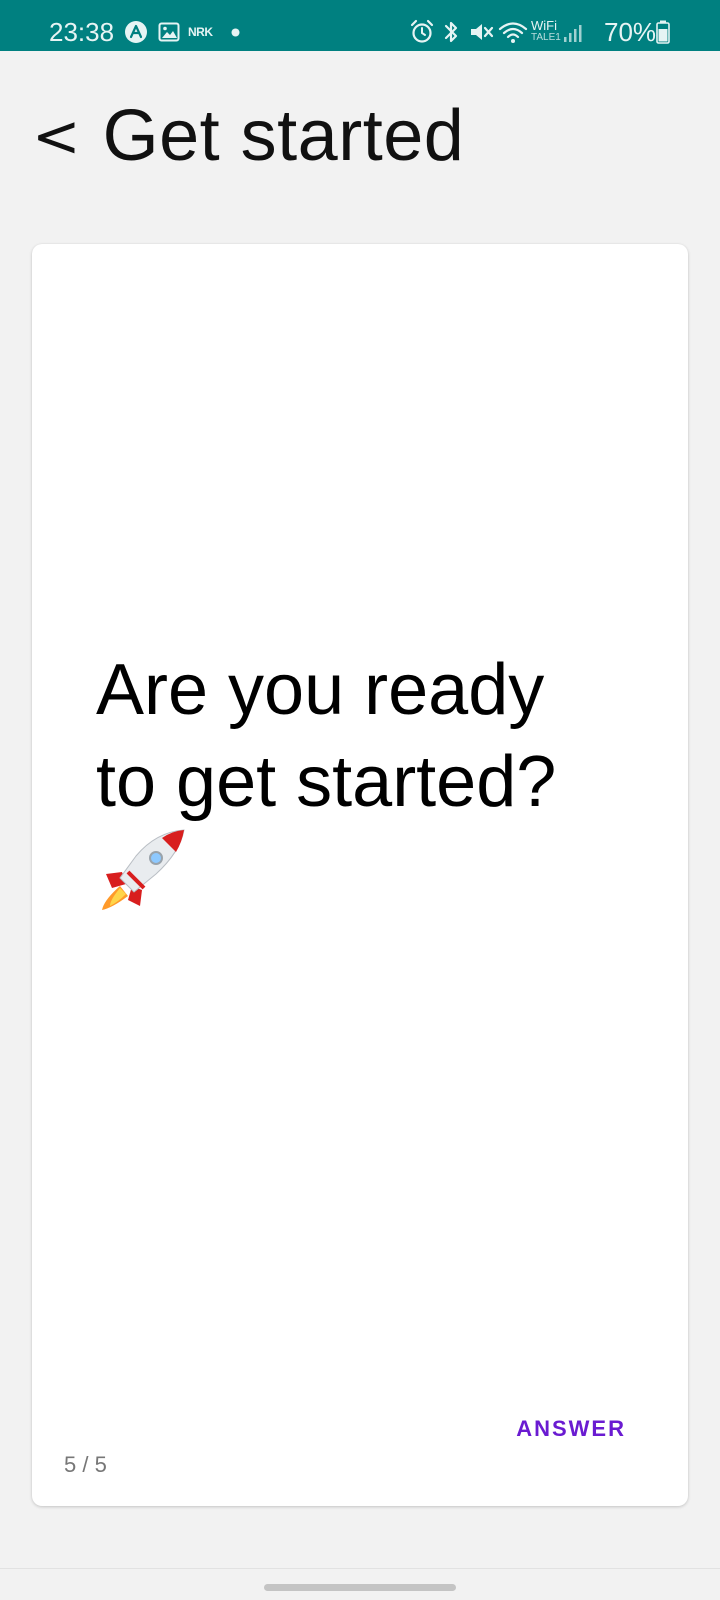 This screenshot has height=1600, width=720. I want to click on home-handle, so click(360, 1587).